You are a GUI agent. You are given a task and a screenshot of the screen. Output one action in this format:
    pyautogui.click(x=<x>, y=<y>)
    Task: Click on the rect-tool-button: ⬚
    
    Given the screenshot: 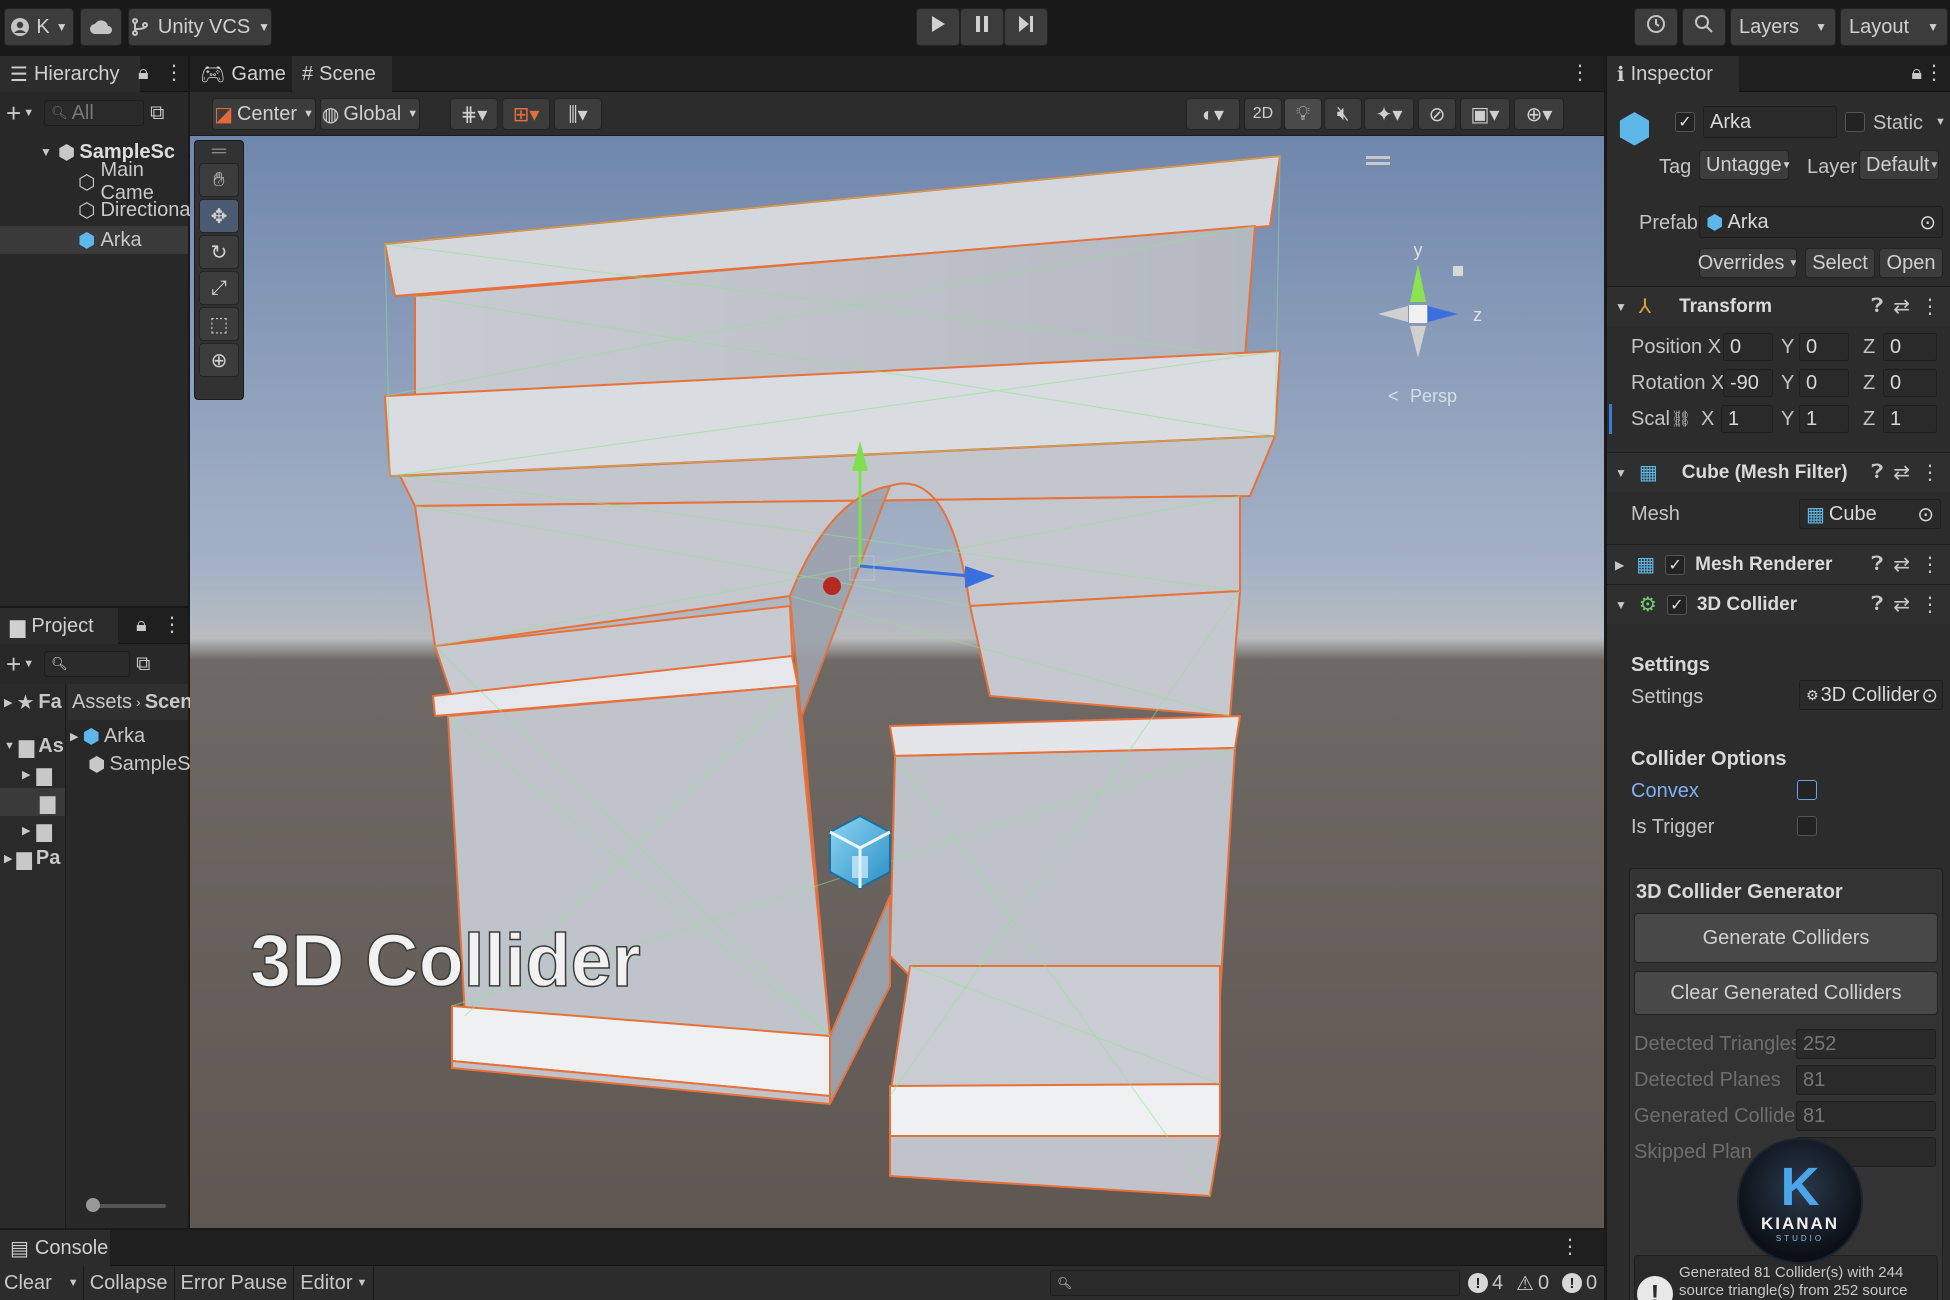 What is the action you would take?
    pyautogui.click(x=219, y=324)
    